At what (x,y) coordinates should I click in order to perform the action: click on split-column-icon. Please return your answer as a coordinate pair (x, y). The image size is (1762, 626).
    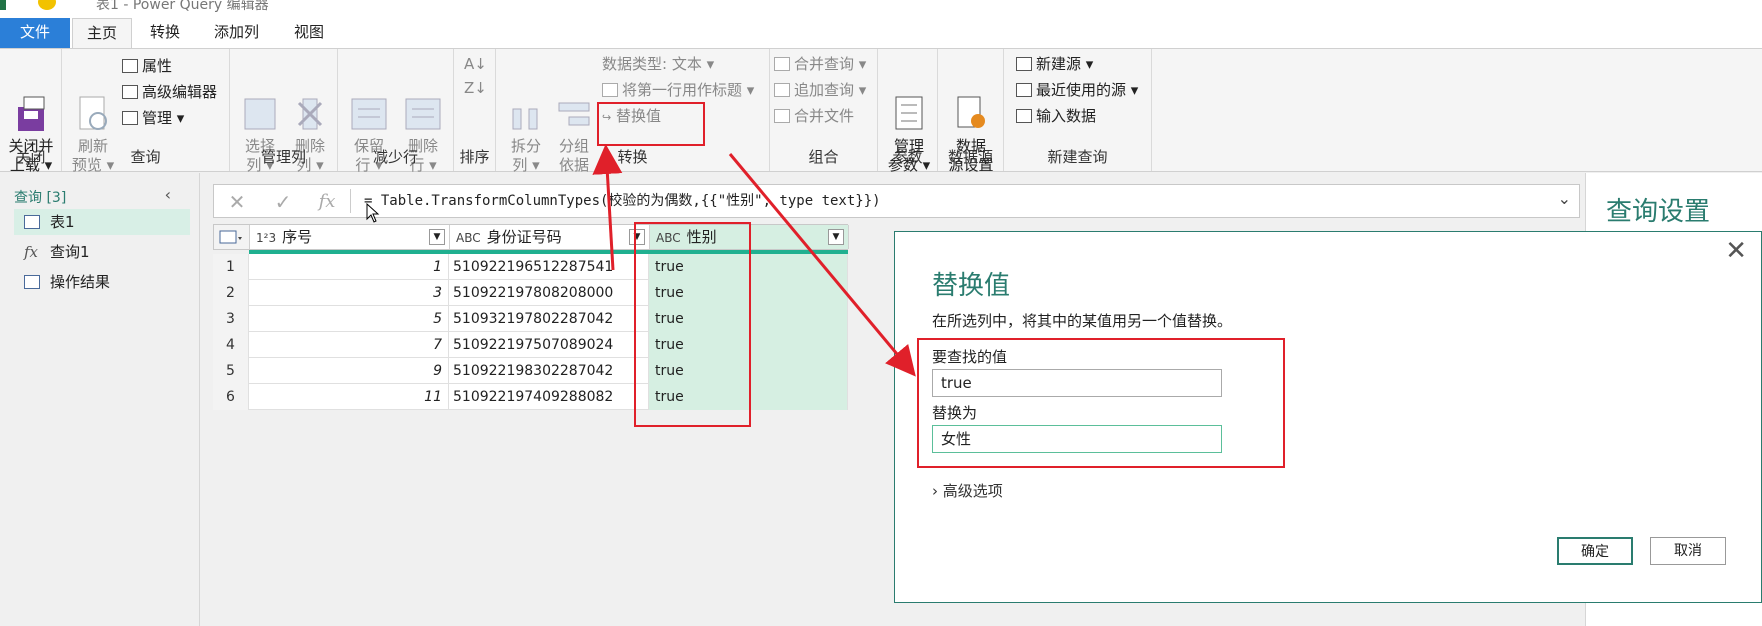
    Looking at the image, I should click on (526, 102).